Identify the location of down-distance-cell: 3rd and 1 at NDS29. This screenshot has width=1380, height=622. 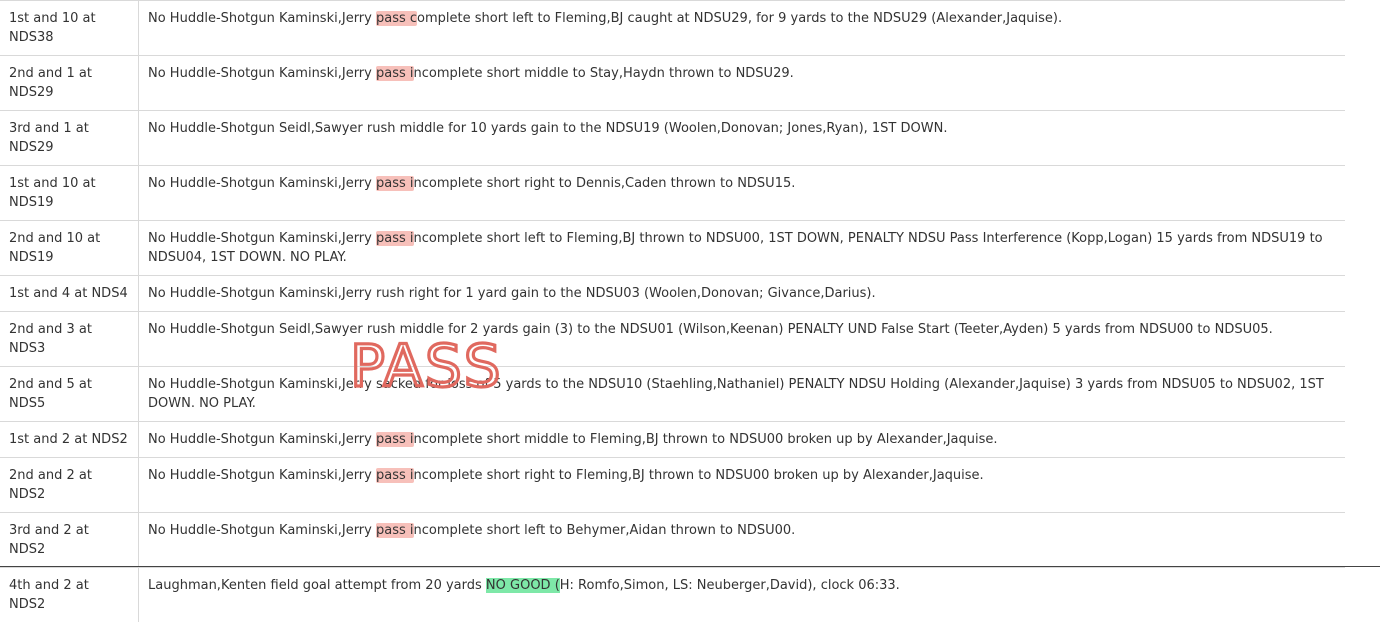
(69, 138).